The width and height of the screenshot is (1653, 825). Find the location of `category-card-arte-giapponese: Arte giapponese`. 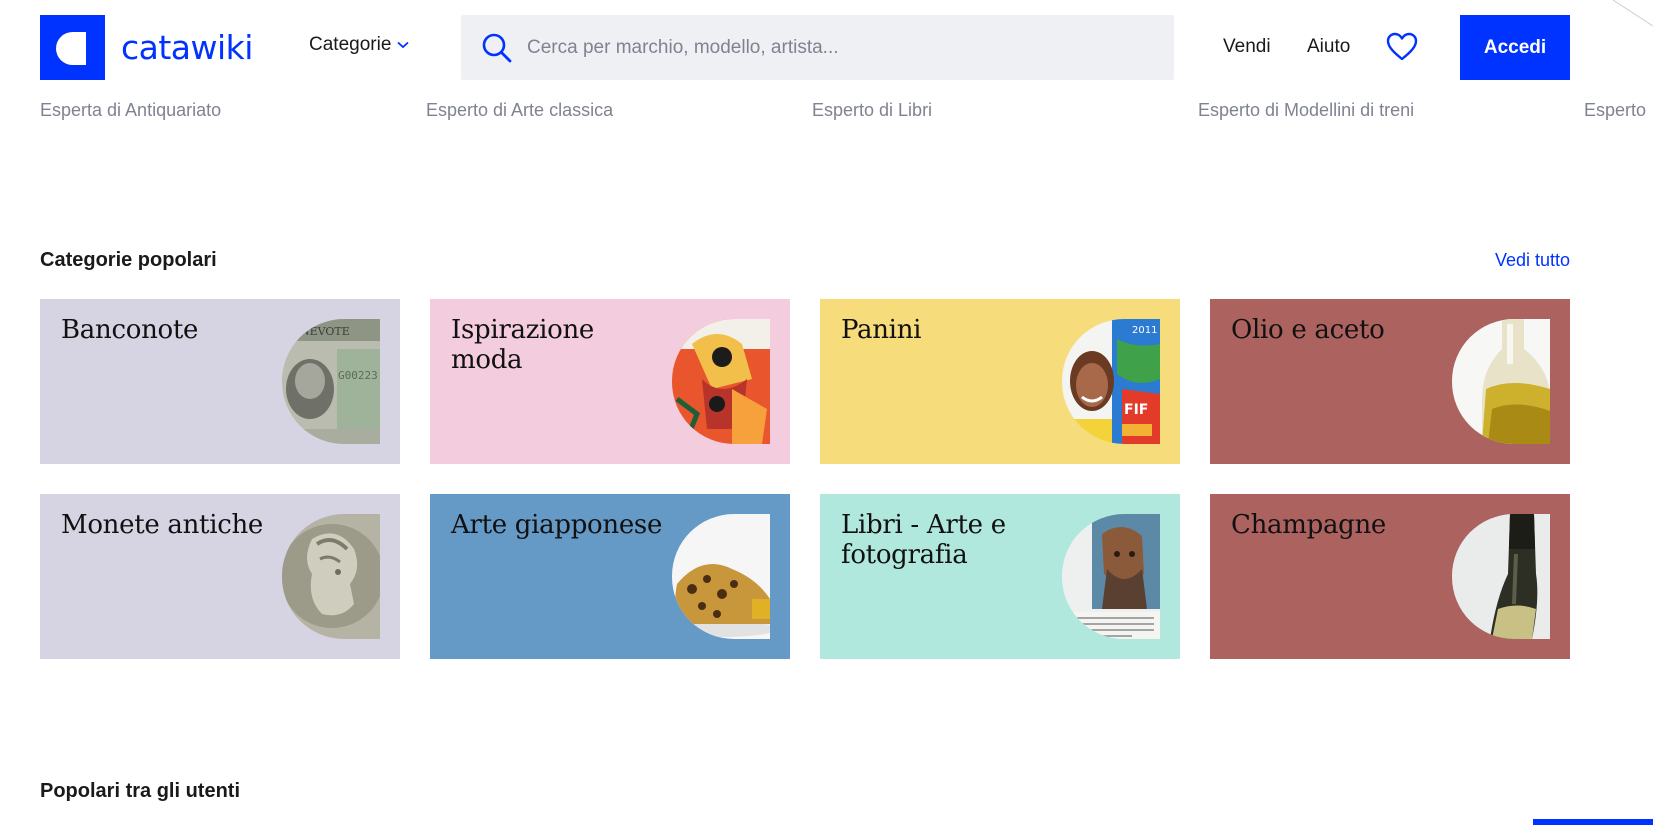

category-card-arte-giapponese: Arte giapponese is located at coordinates (610, 576).